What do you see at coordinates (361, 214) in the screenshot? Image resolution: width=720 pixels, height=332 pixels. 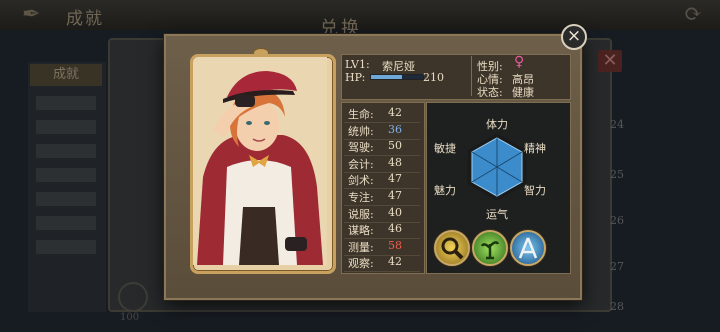 I see `stat-name: 说服:` at bounding box center [361, 214].